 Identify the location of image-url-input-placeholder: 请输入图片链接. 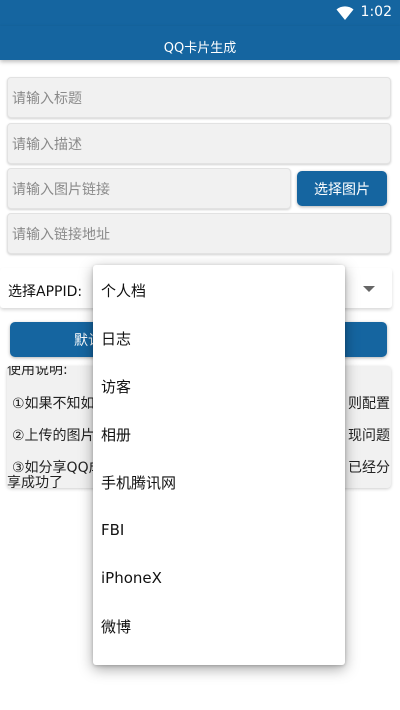
(61, 189).